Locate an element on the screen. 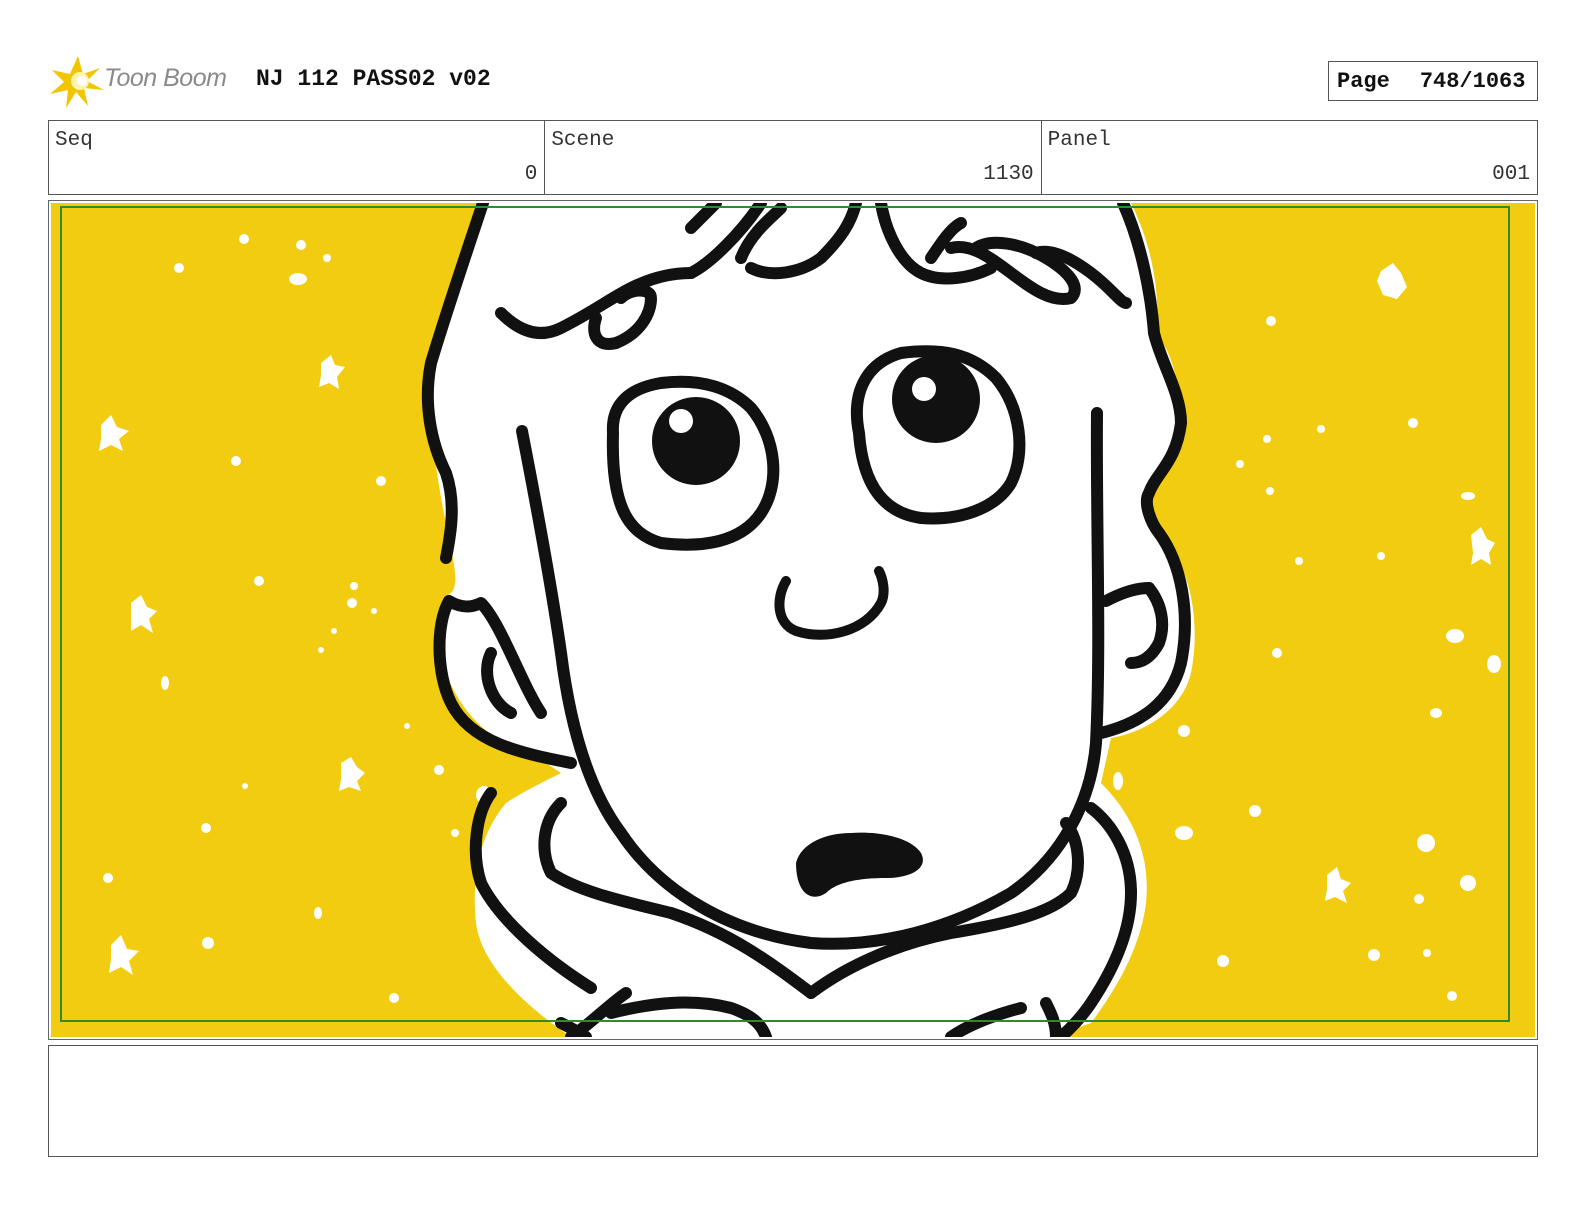  project-title: NJ 112 PASS02 v02 is located at coordinates (373, 79).